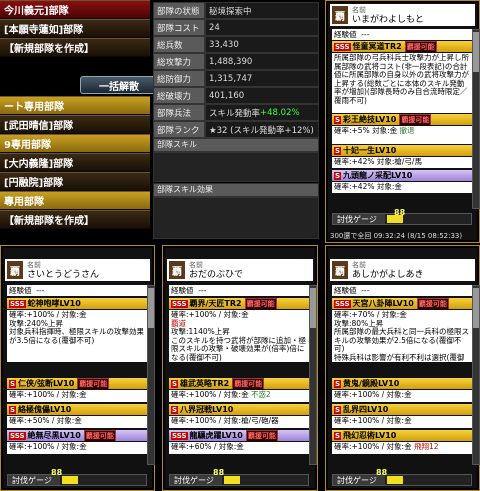 Image resolution: width=480 pixels, height=491 pixels. What do you see at coordinates (385, 130) in the screenshot?
I see `skill-desc-target: 対象:金` at bounding box center [385, 130].